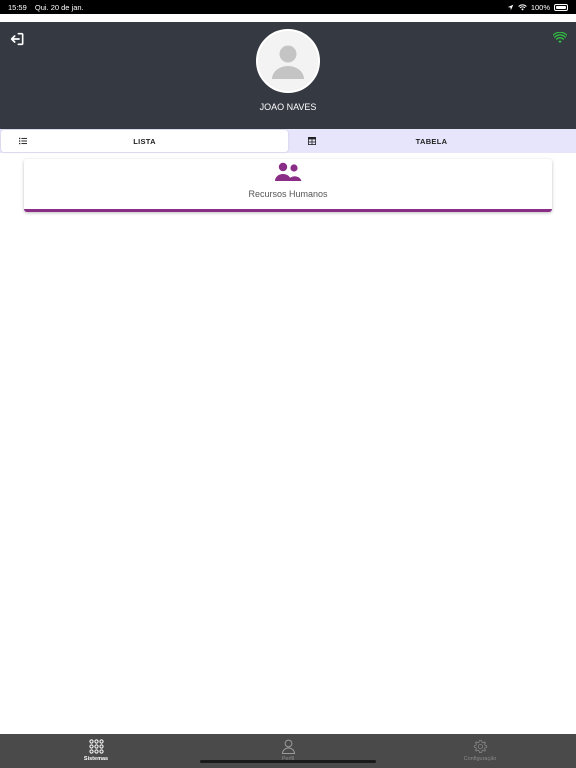  What do you see at coordinates (59, 7) in the screenshot?
I see `status-date: Qui. 20 de jan.` at bounding box center [59, 7].